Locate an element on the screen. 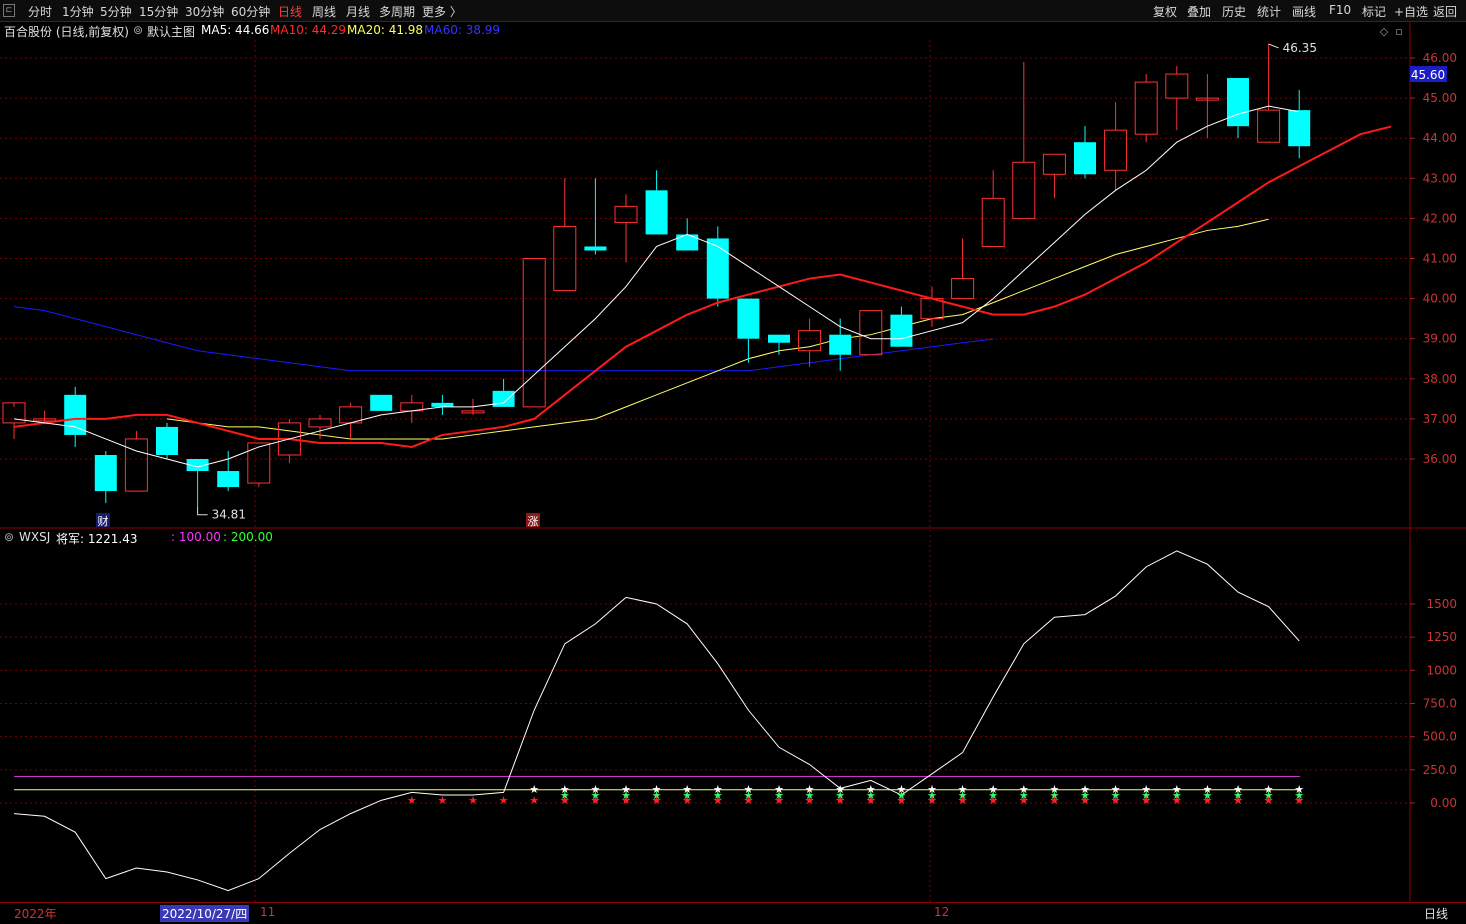 This screenshot has height=924, width=1466. ma60-label: MA60: 38.99 is located at coordinates (462, 30).